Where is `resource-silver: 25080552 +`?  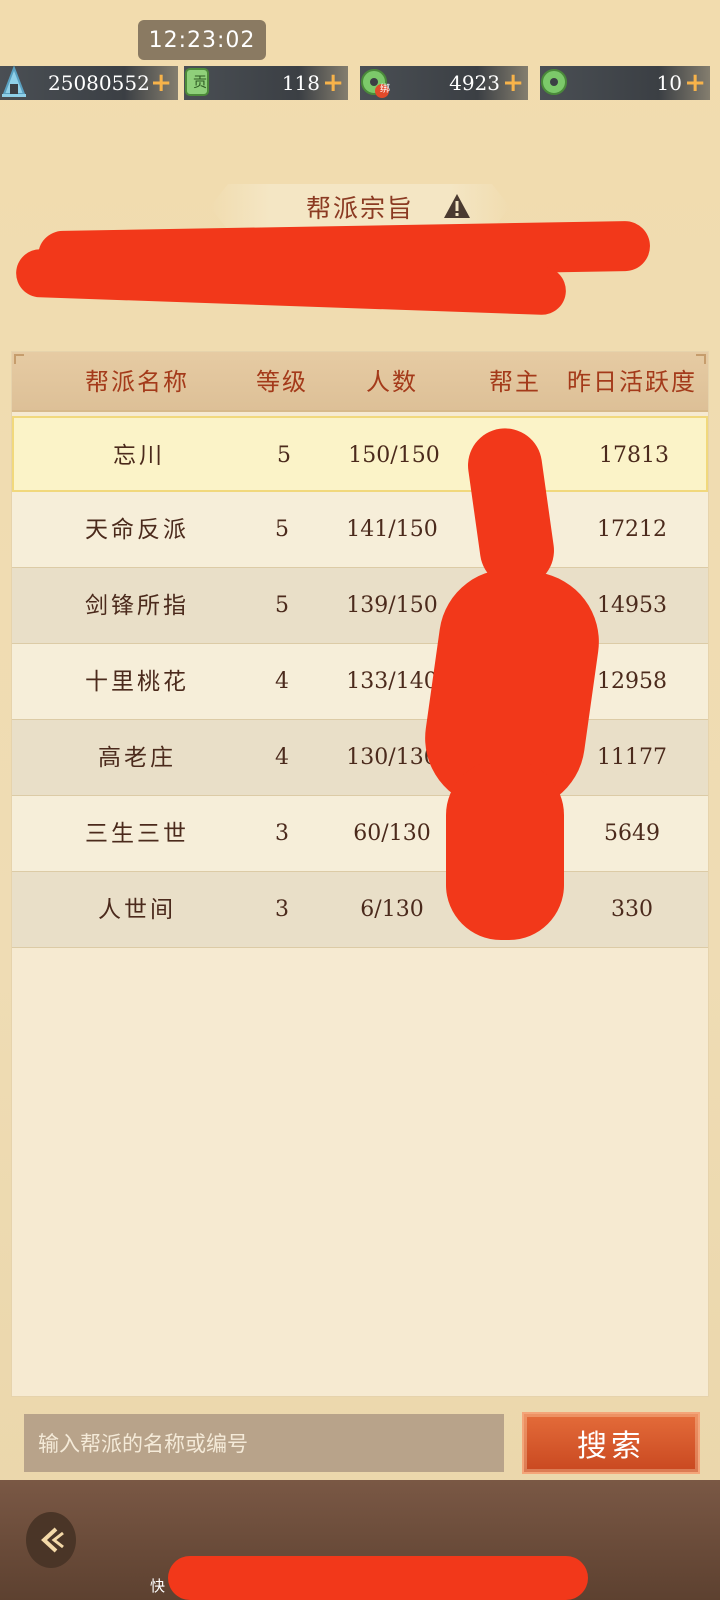 resource-silver: 25080552 + is located at coordinates (89, 82).